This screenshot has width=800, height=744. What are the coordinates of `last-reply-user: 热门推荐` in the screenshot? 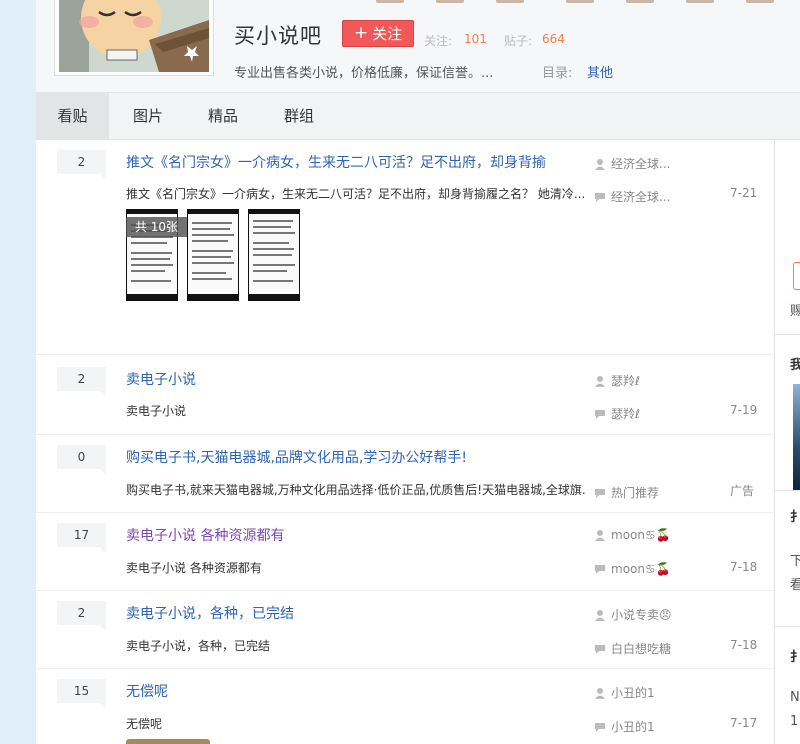 It's located at (626, 492).